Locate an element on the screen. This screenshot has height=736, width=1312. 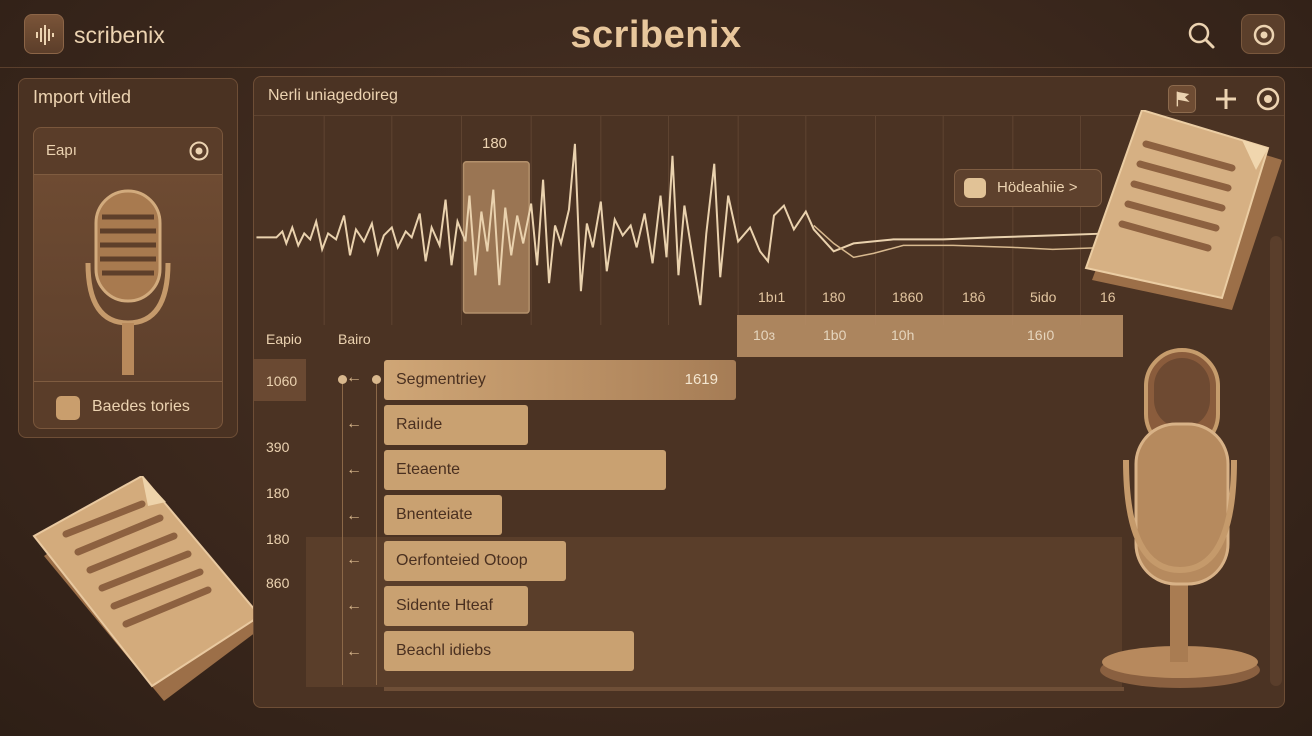
rail-dot is located at coordinates (376, 379).